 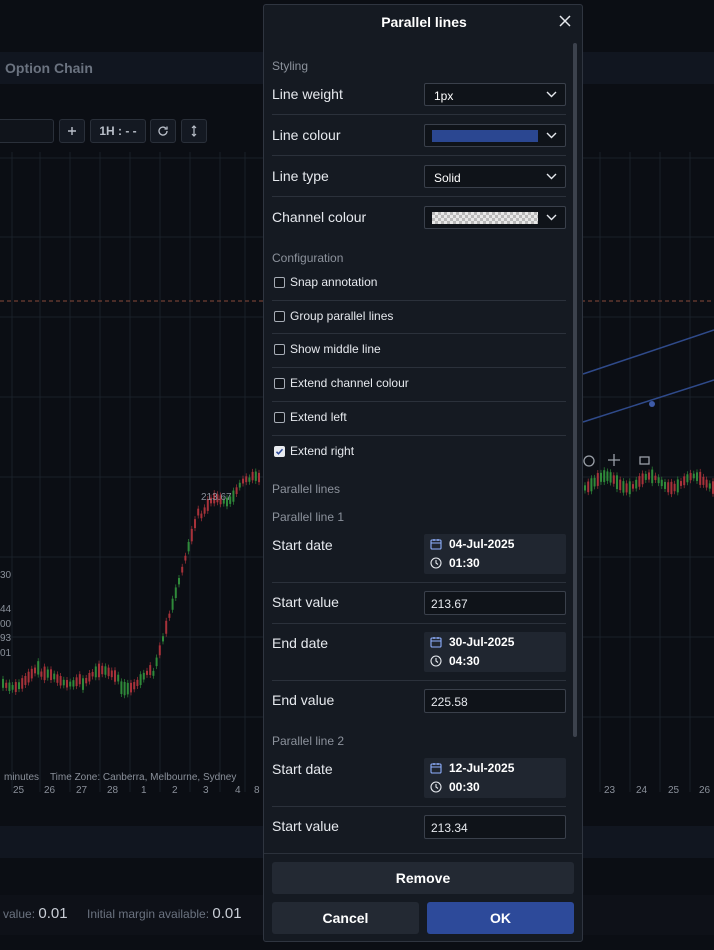 What do you see at coordinates (419, 452) in the screenshot?
I see `option-extend-right: Extend right` at bounding box center [419, 452].